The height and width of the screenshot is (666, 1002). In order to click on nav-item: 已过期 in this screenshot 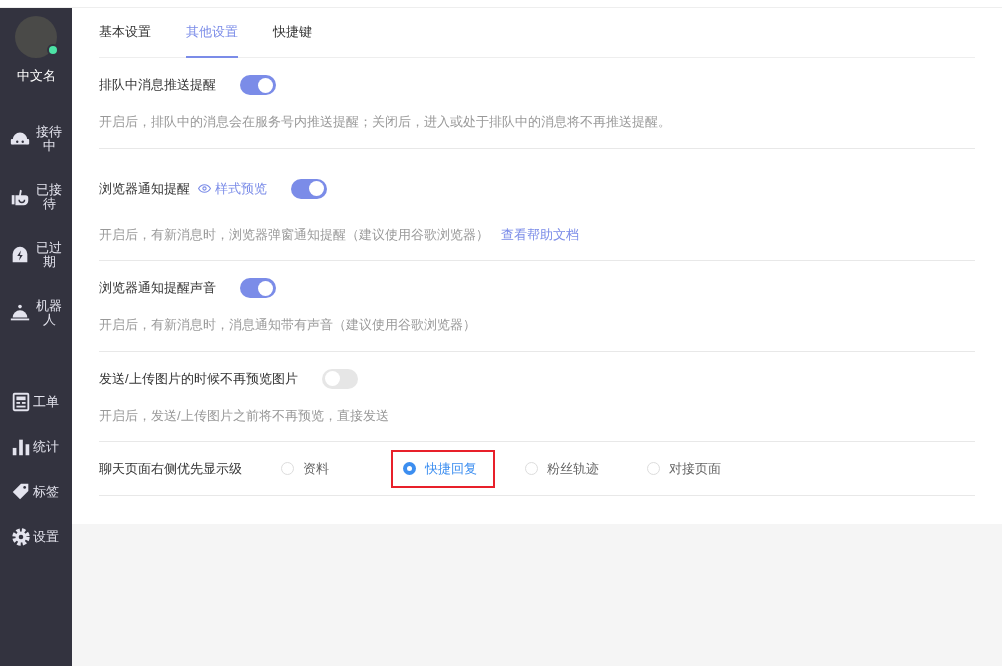, I will do `click(36, 254)`.